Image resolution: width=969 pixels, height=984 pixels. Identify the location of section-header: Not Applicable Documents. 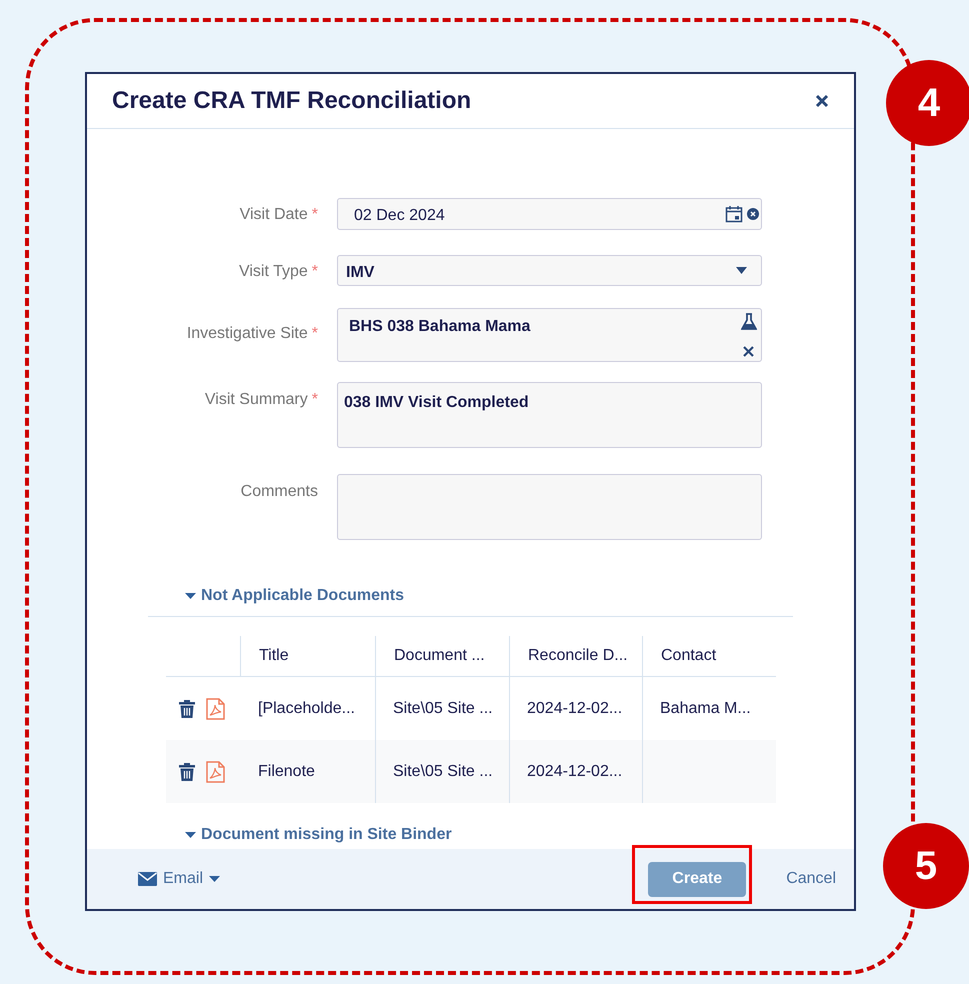
(470, 600).